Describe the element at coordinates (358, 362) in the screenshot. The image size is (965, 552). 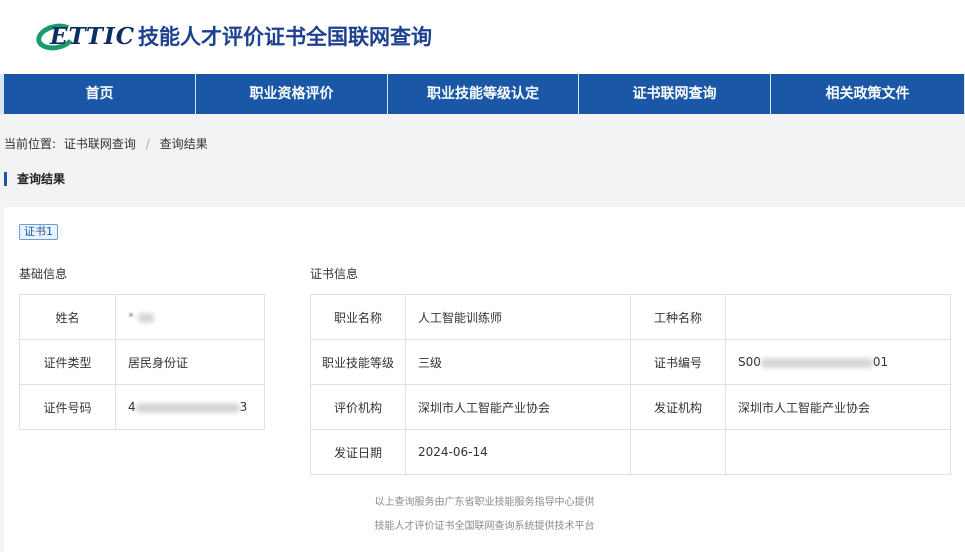
I see `skill-level-key: 职业技能等级` at that location.